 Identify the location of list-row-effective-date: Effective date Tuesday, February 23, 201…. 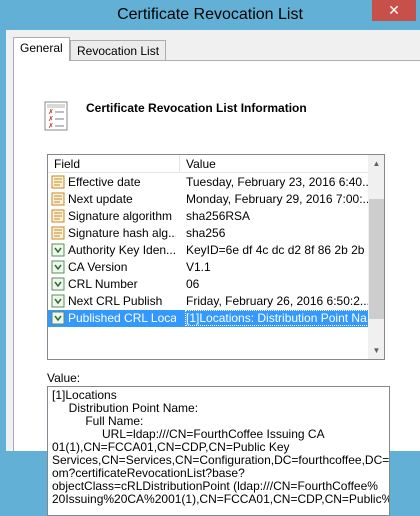
(208, 182).